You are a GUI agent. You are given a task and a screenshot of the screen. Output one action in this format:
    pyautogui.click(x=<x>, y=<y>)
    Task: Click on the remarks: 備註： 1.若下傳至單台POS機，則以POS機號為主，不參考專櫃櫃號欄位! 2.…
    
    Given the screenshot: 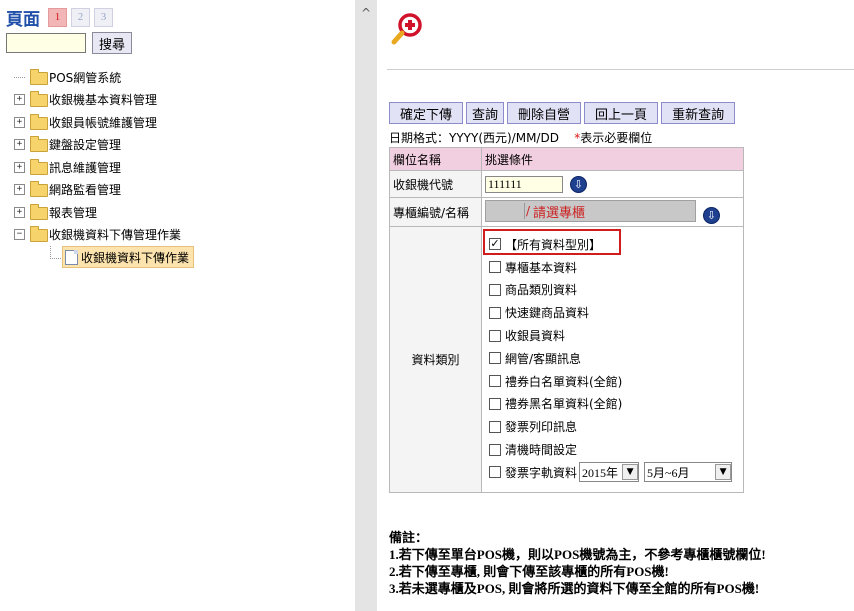 What is the action you would take?
    pyautogui.click(x=577, y=563)
    